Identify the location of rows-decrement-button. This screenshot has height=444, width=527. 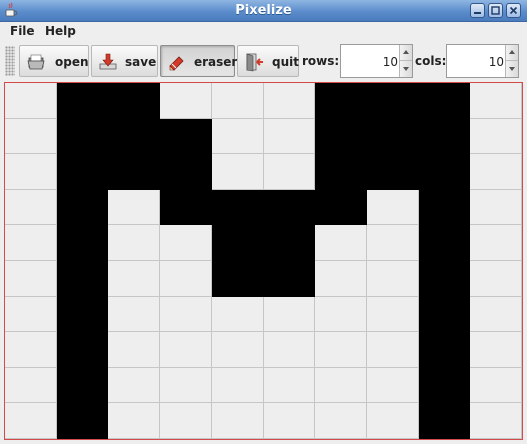
(406, 69).